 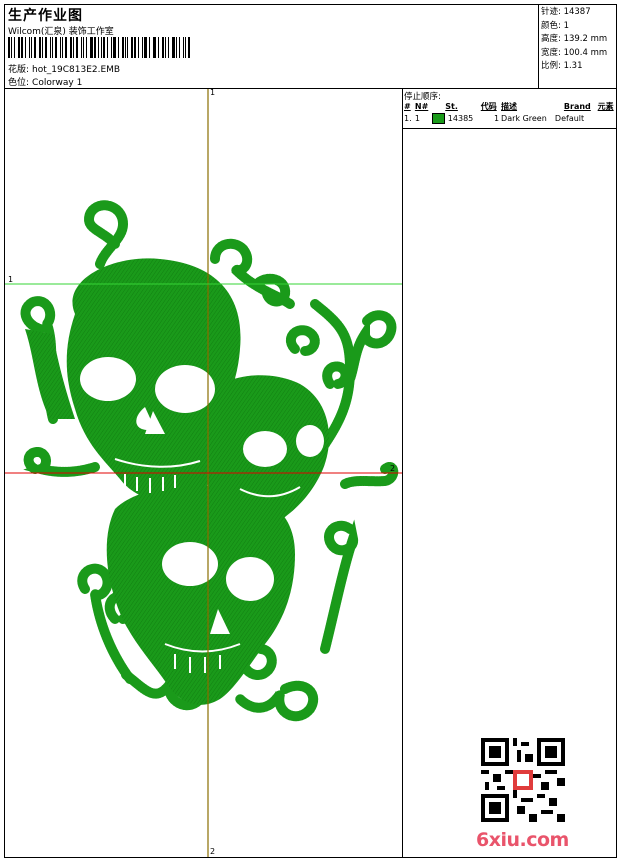 I want to click on colorway-row: 色位: Colorway 1, so click(x=45, y=81).